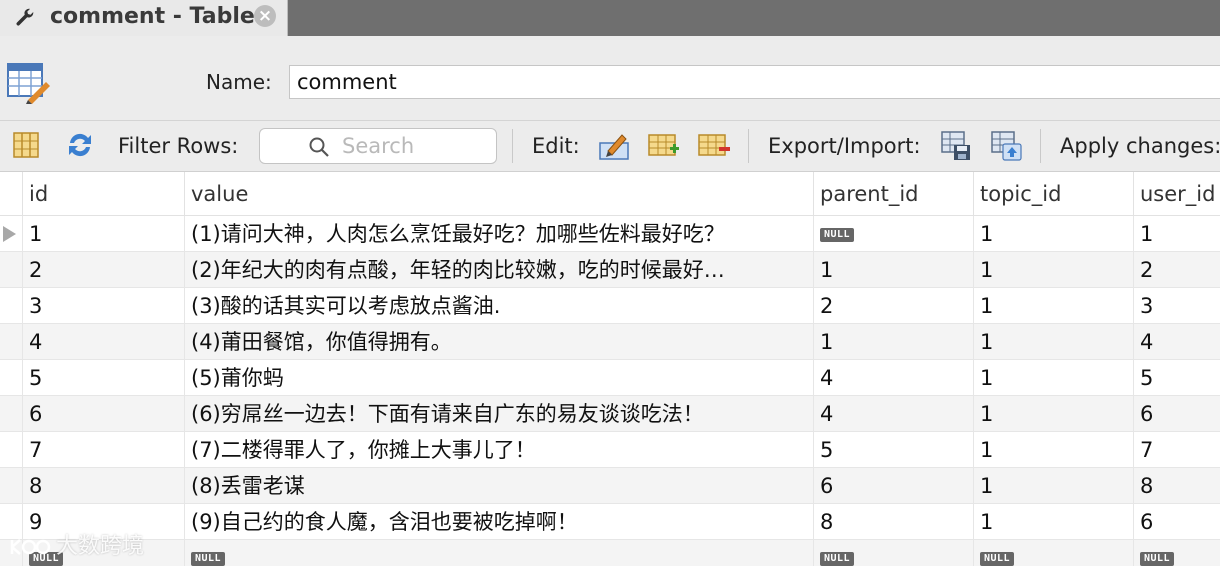 This screenshot has height=566, width=1220. Describe the element at coordinates (103, 450) in the screenshot. I see `cell-id: 7` at that location.